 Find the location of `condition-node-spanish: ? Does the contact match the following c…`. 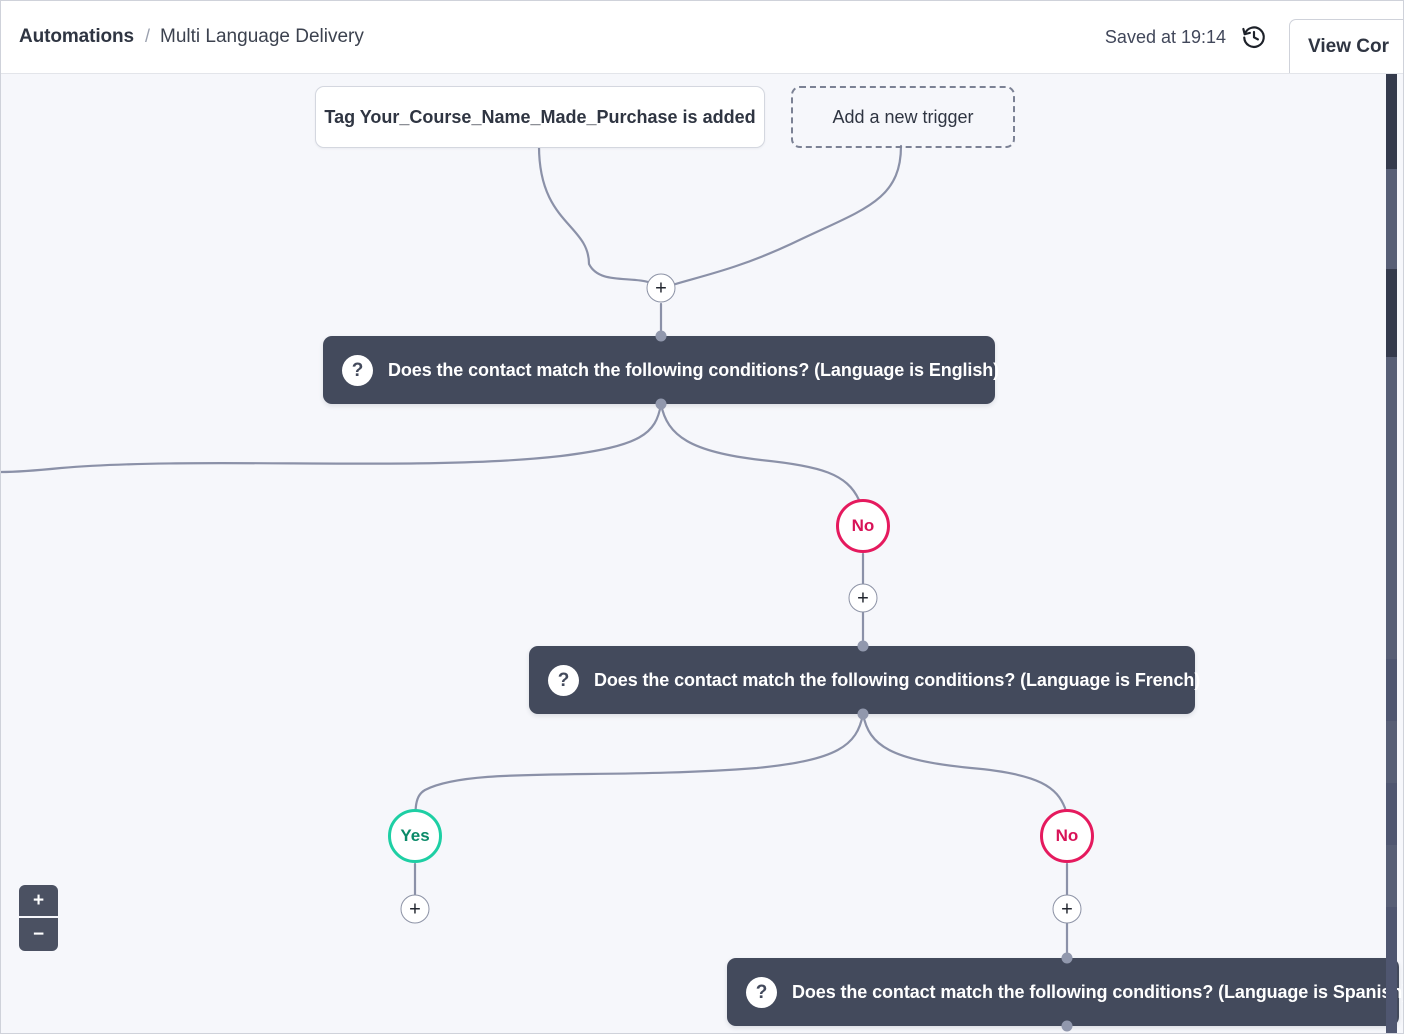

condition-node-spanish: ? Does the contact match the following c… is located at coordinates (1065, 992).